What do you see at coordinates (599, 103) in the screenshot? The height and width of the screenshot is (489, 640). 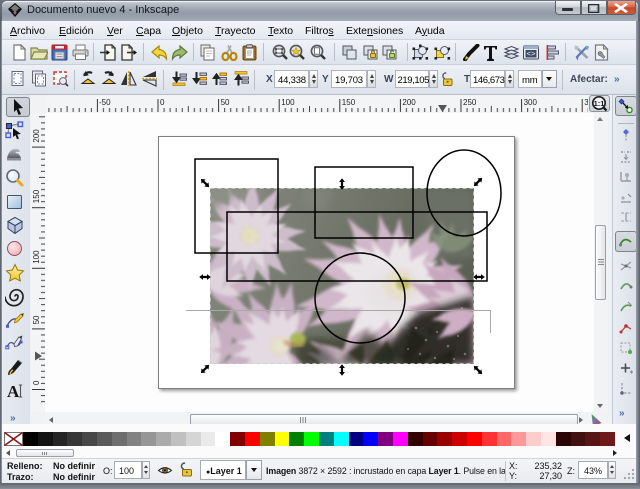 I see `svg-text: 1:1` at bounding box center [599, 103].